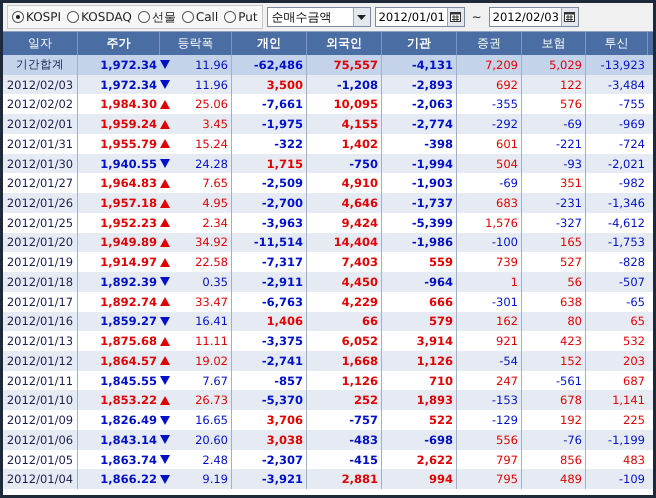 Image resolution: width=656 pixels, height=498 pixels. I want to click on change-cell: 9.19, so click(203, 479).